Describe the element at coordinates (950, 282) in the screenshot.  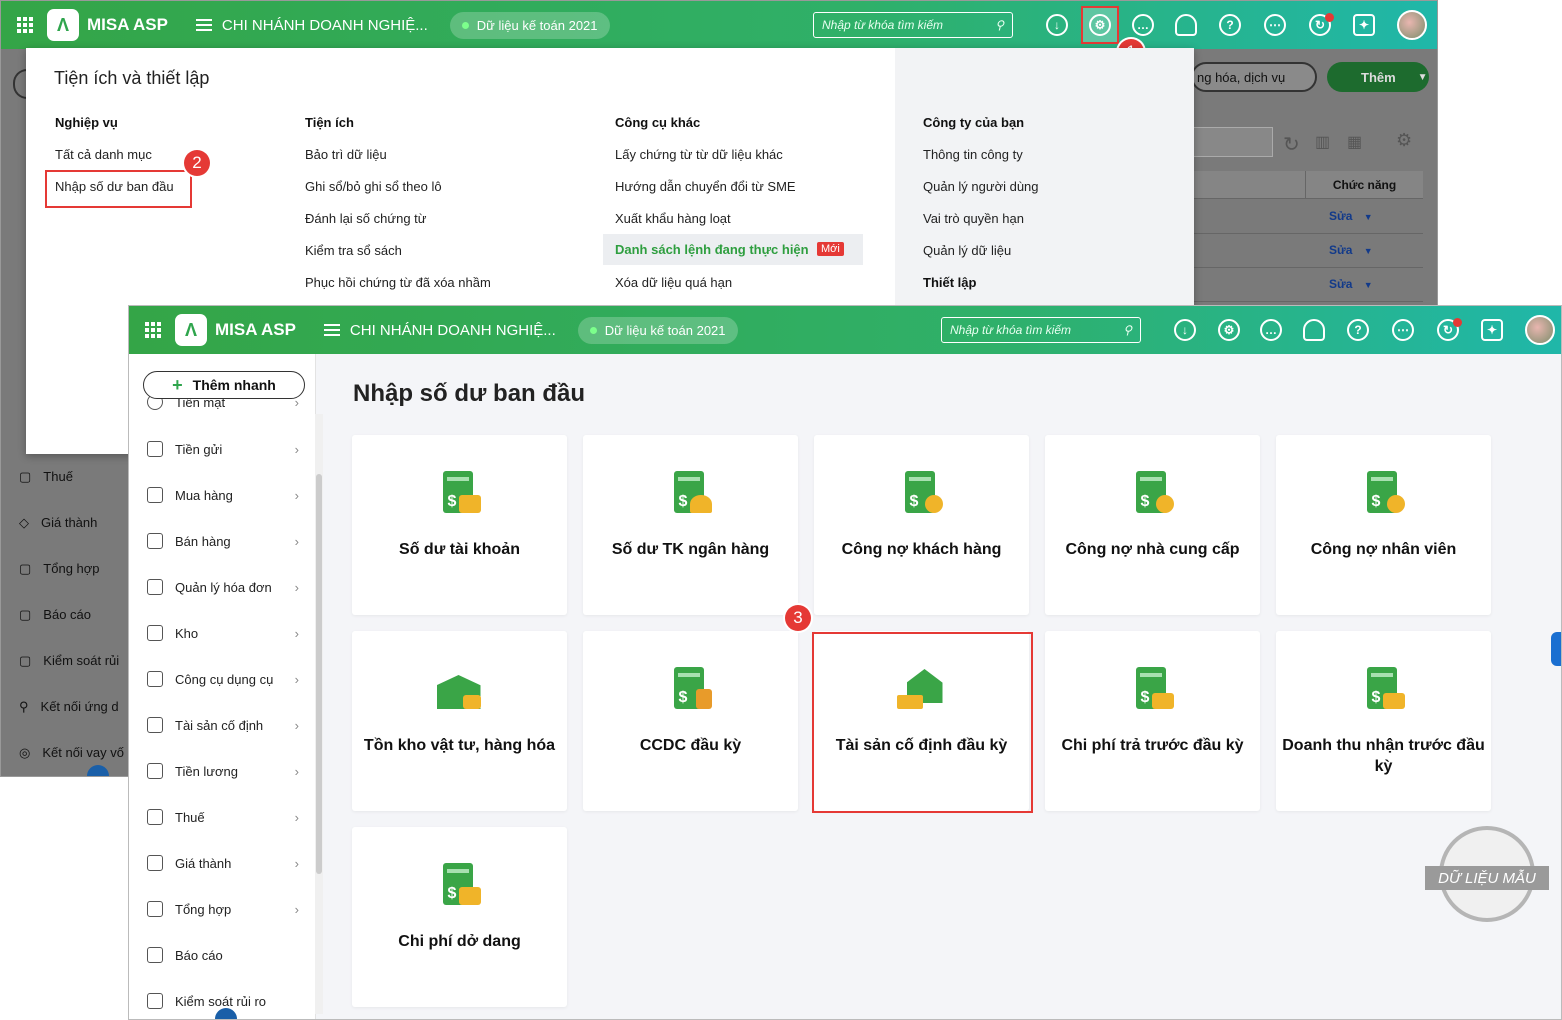
I see `col-header-settings: Thiết lập` at that location.